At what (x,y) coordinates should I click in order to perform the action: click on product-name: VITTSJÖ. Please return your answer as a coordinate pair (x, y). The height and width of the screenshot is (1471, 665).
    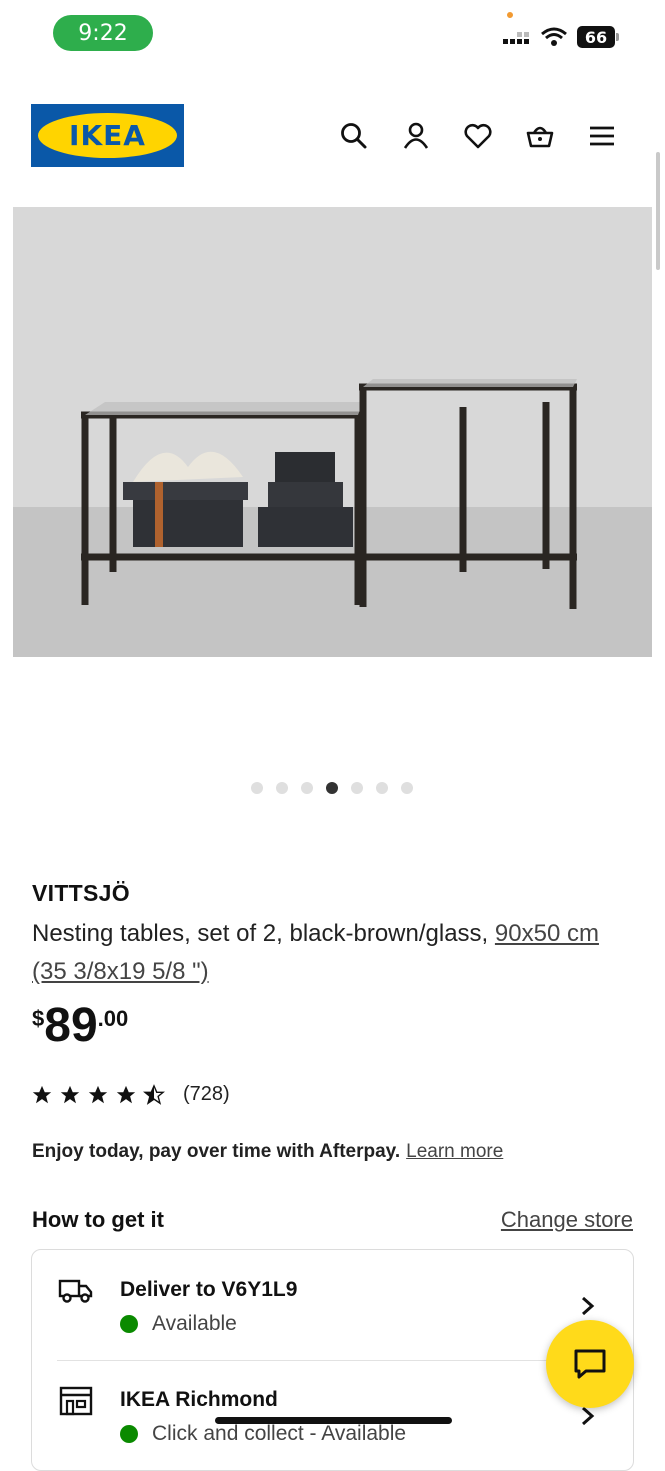
    Looking at the image, I should click on (81, 893).